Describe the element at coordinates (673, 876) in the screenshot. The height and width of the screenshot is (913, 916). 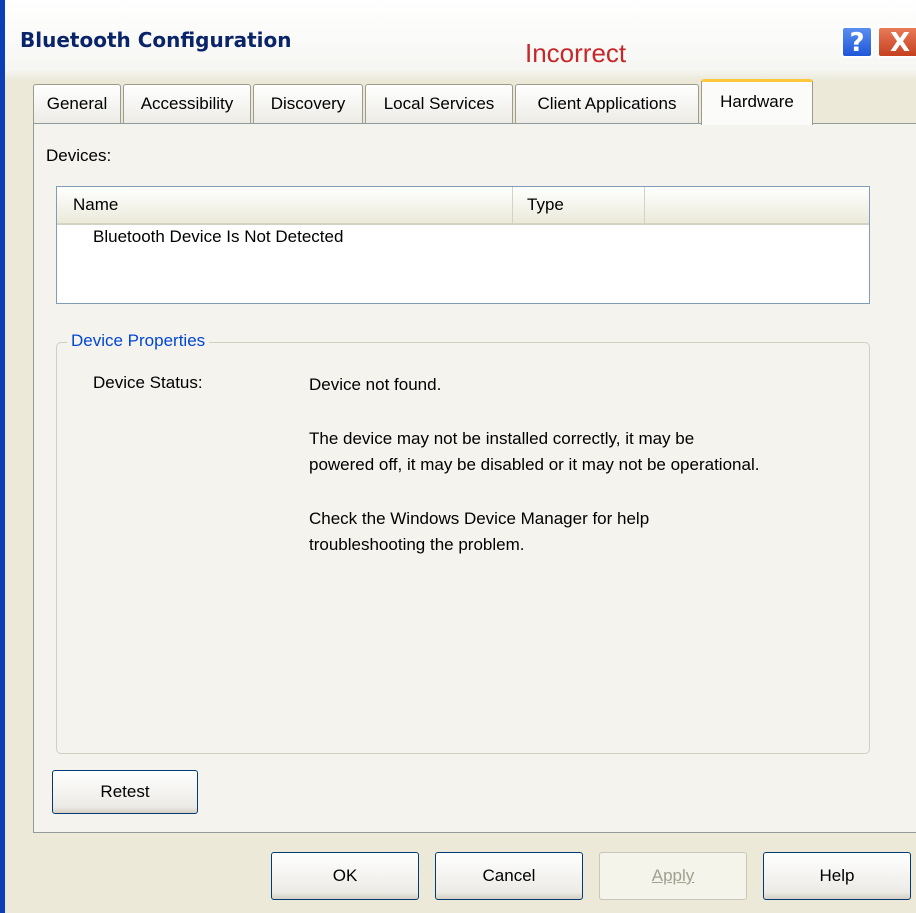
I see `apply-button: Apply` at that location.